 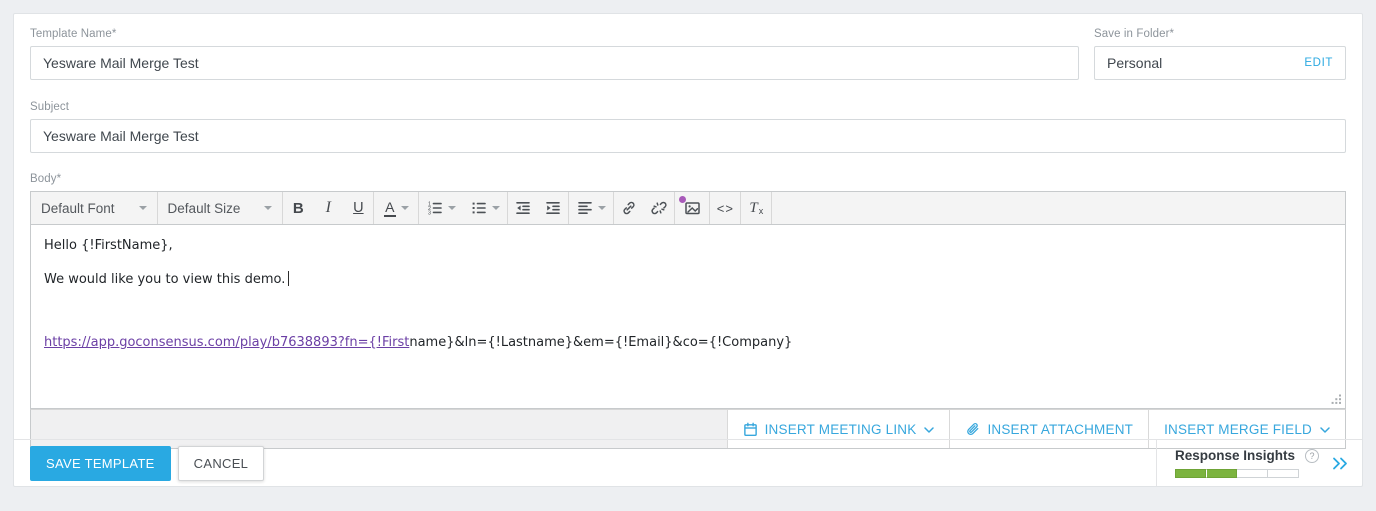 I want to click on clear-formatting-button: T x, so click(x=756, y=208).